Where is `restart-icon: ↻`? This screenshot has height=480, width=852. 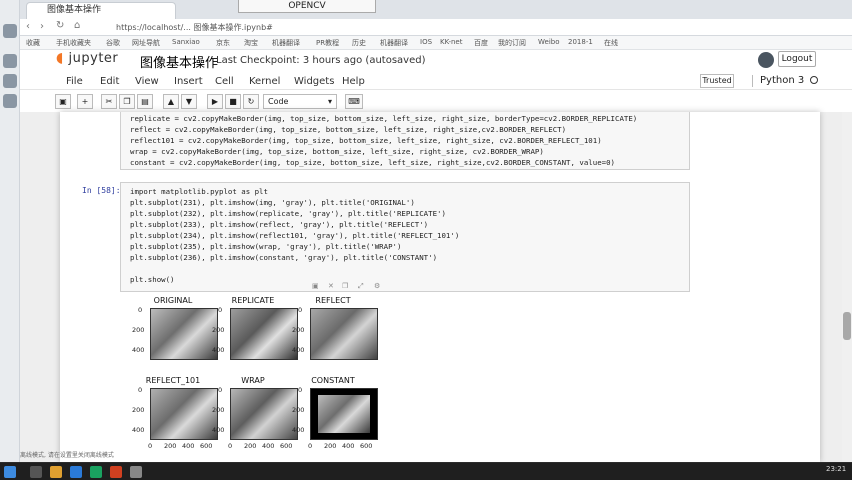 restart-icon: ↻ is located at coordinates (251, 101).